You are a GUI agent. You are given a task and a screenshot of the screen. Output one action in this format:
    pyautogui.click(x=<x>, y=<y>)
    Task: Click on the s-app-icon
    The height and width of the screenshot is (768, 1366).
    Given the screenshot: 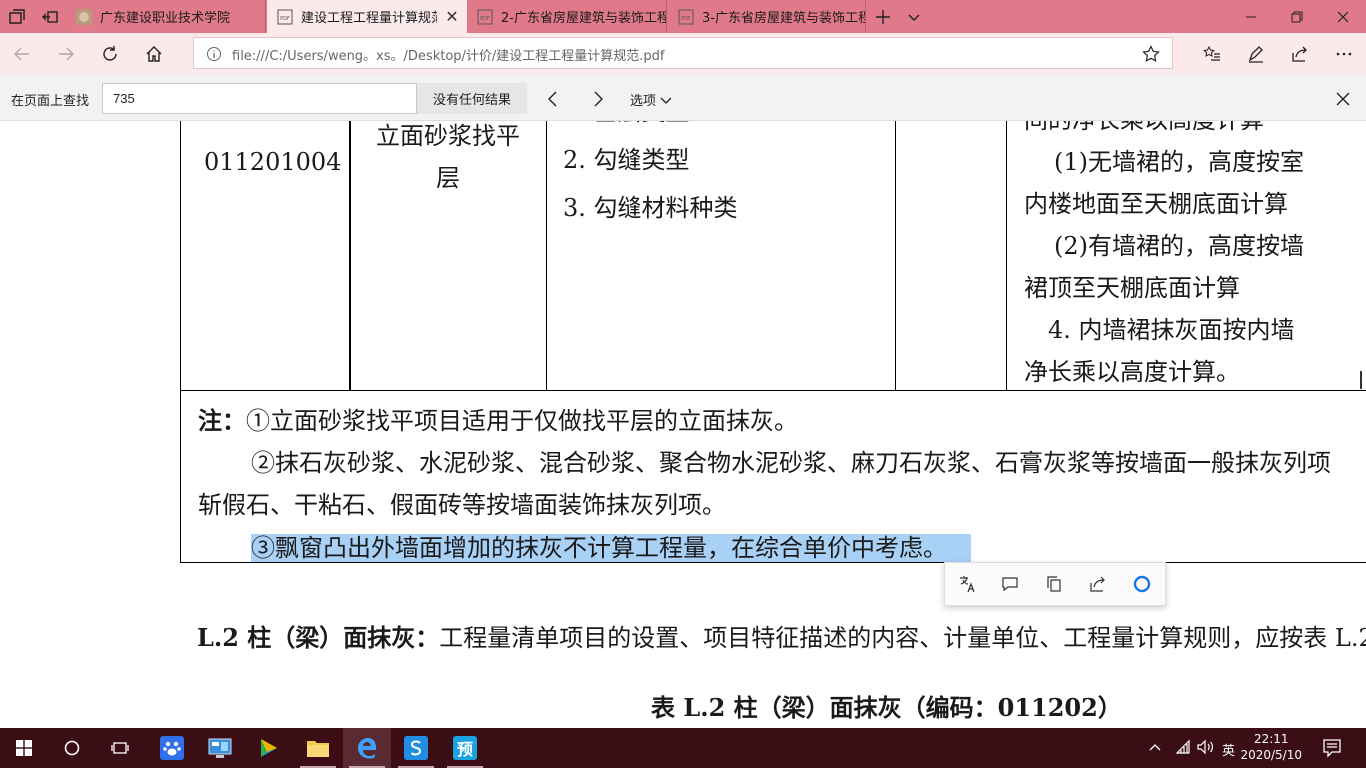 What is the action you would take?
    pyautogui.click(x=416, y=748)
    